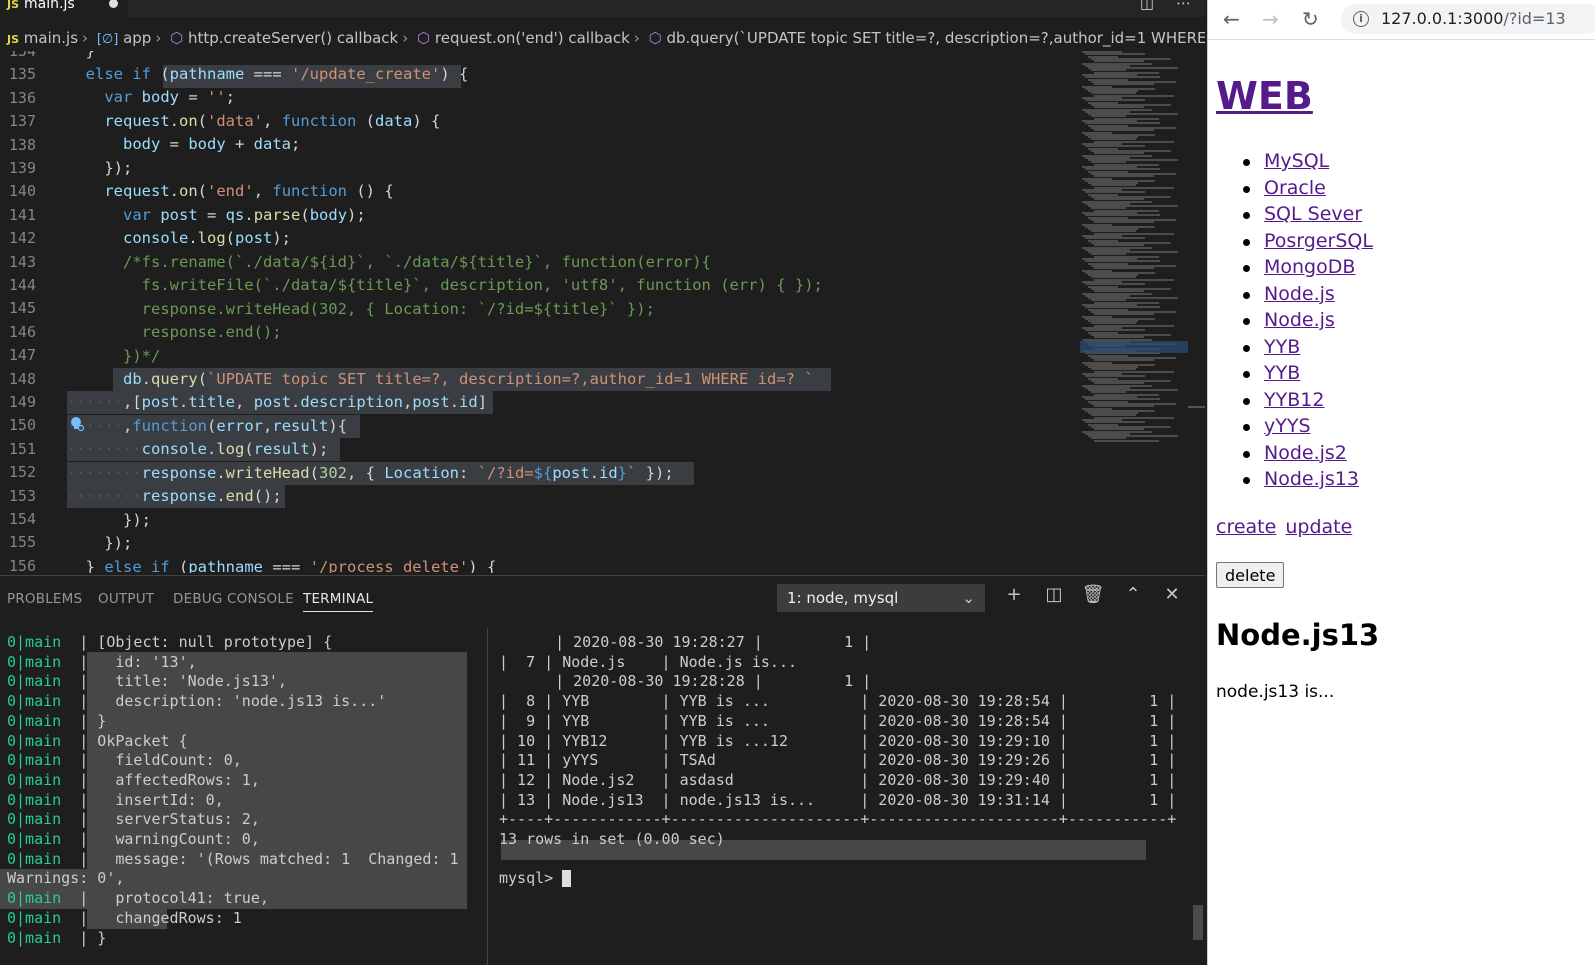 This screenshot has height=965, width=1595. I want to click on unsaved-dot-icon, so click(113, 4).